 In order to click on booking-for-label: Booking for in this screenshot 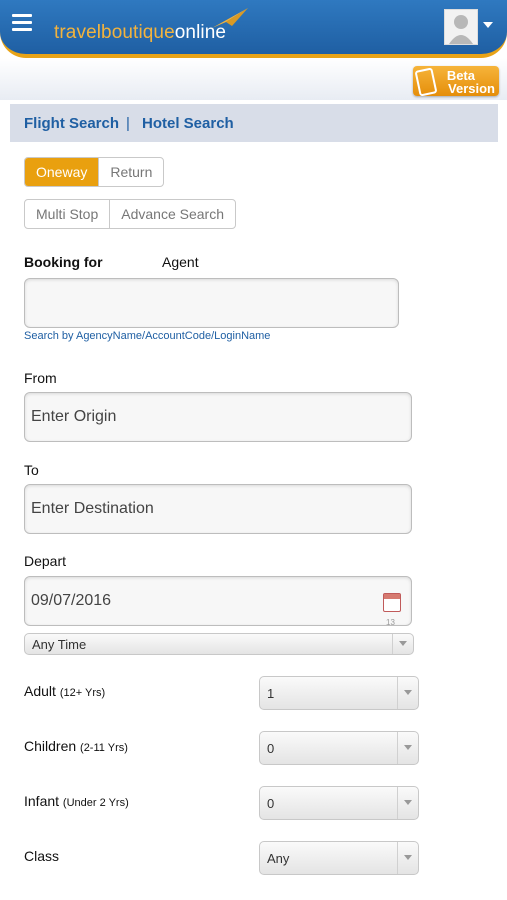, I will do `click(63, 262)`.